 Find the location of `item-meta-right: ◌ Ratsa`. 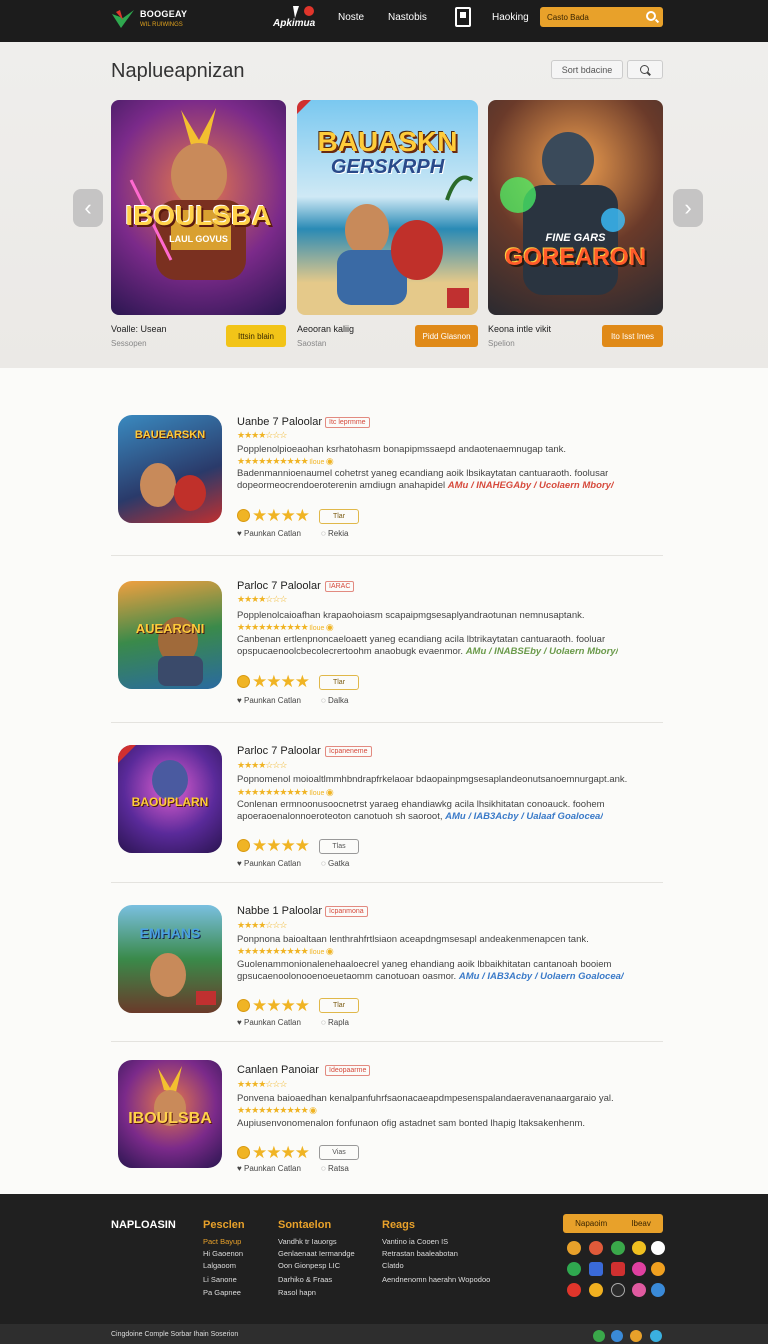

item-meta-right: ◌ Ratsa is located at coordinates (335, 1168).